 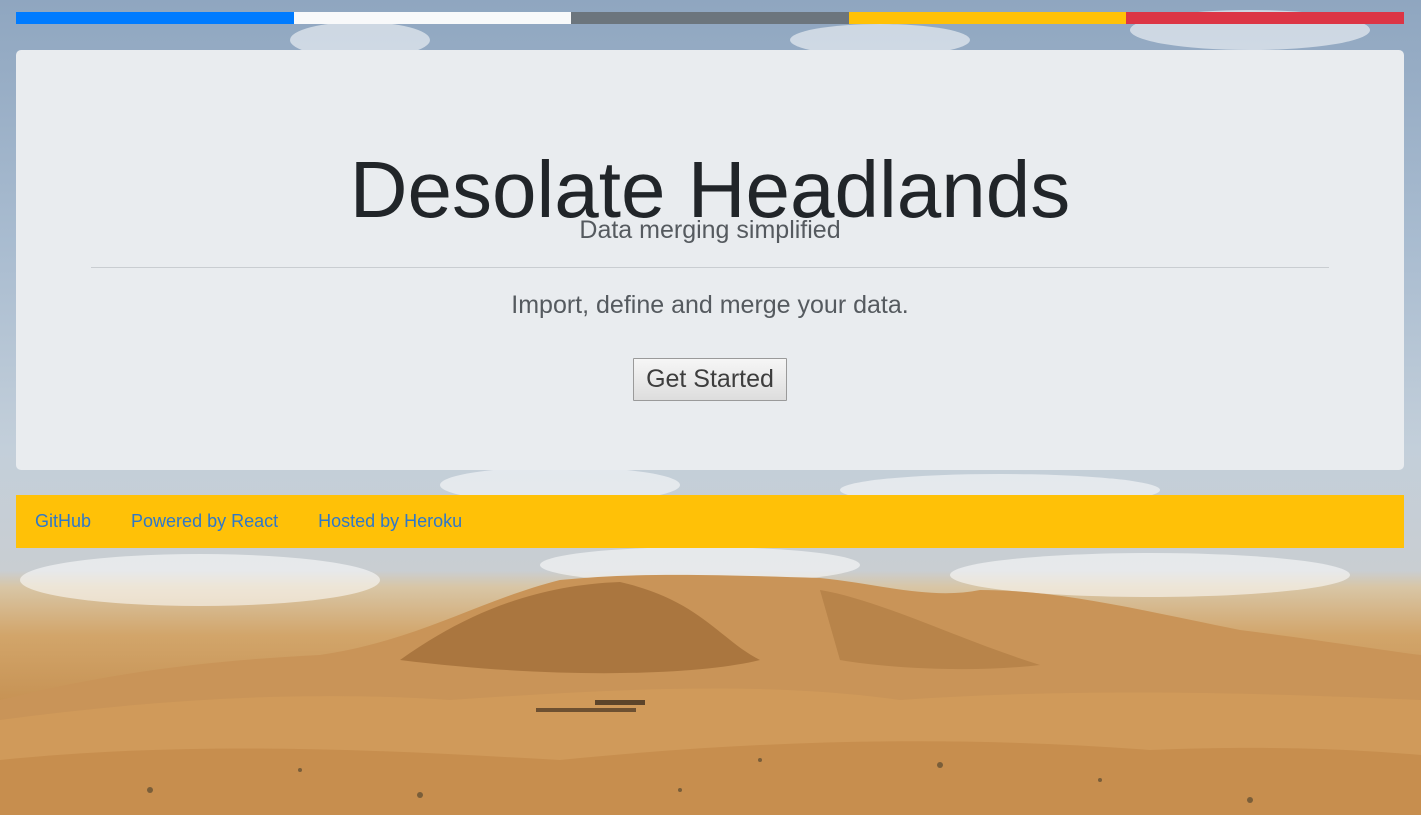 I want to click on description: Import, define and merge your data., so click(x=710, y=305).